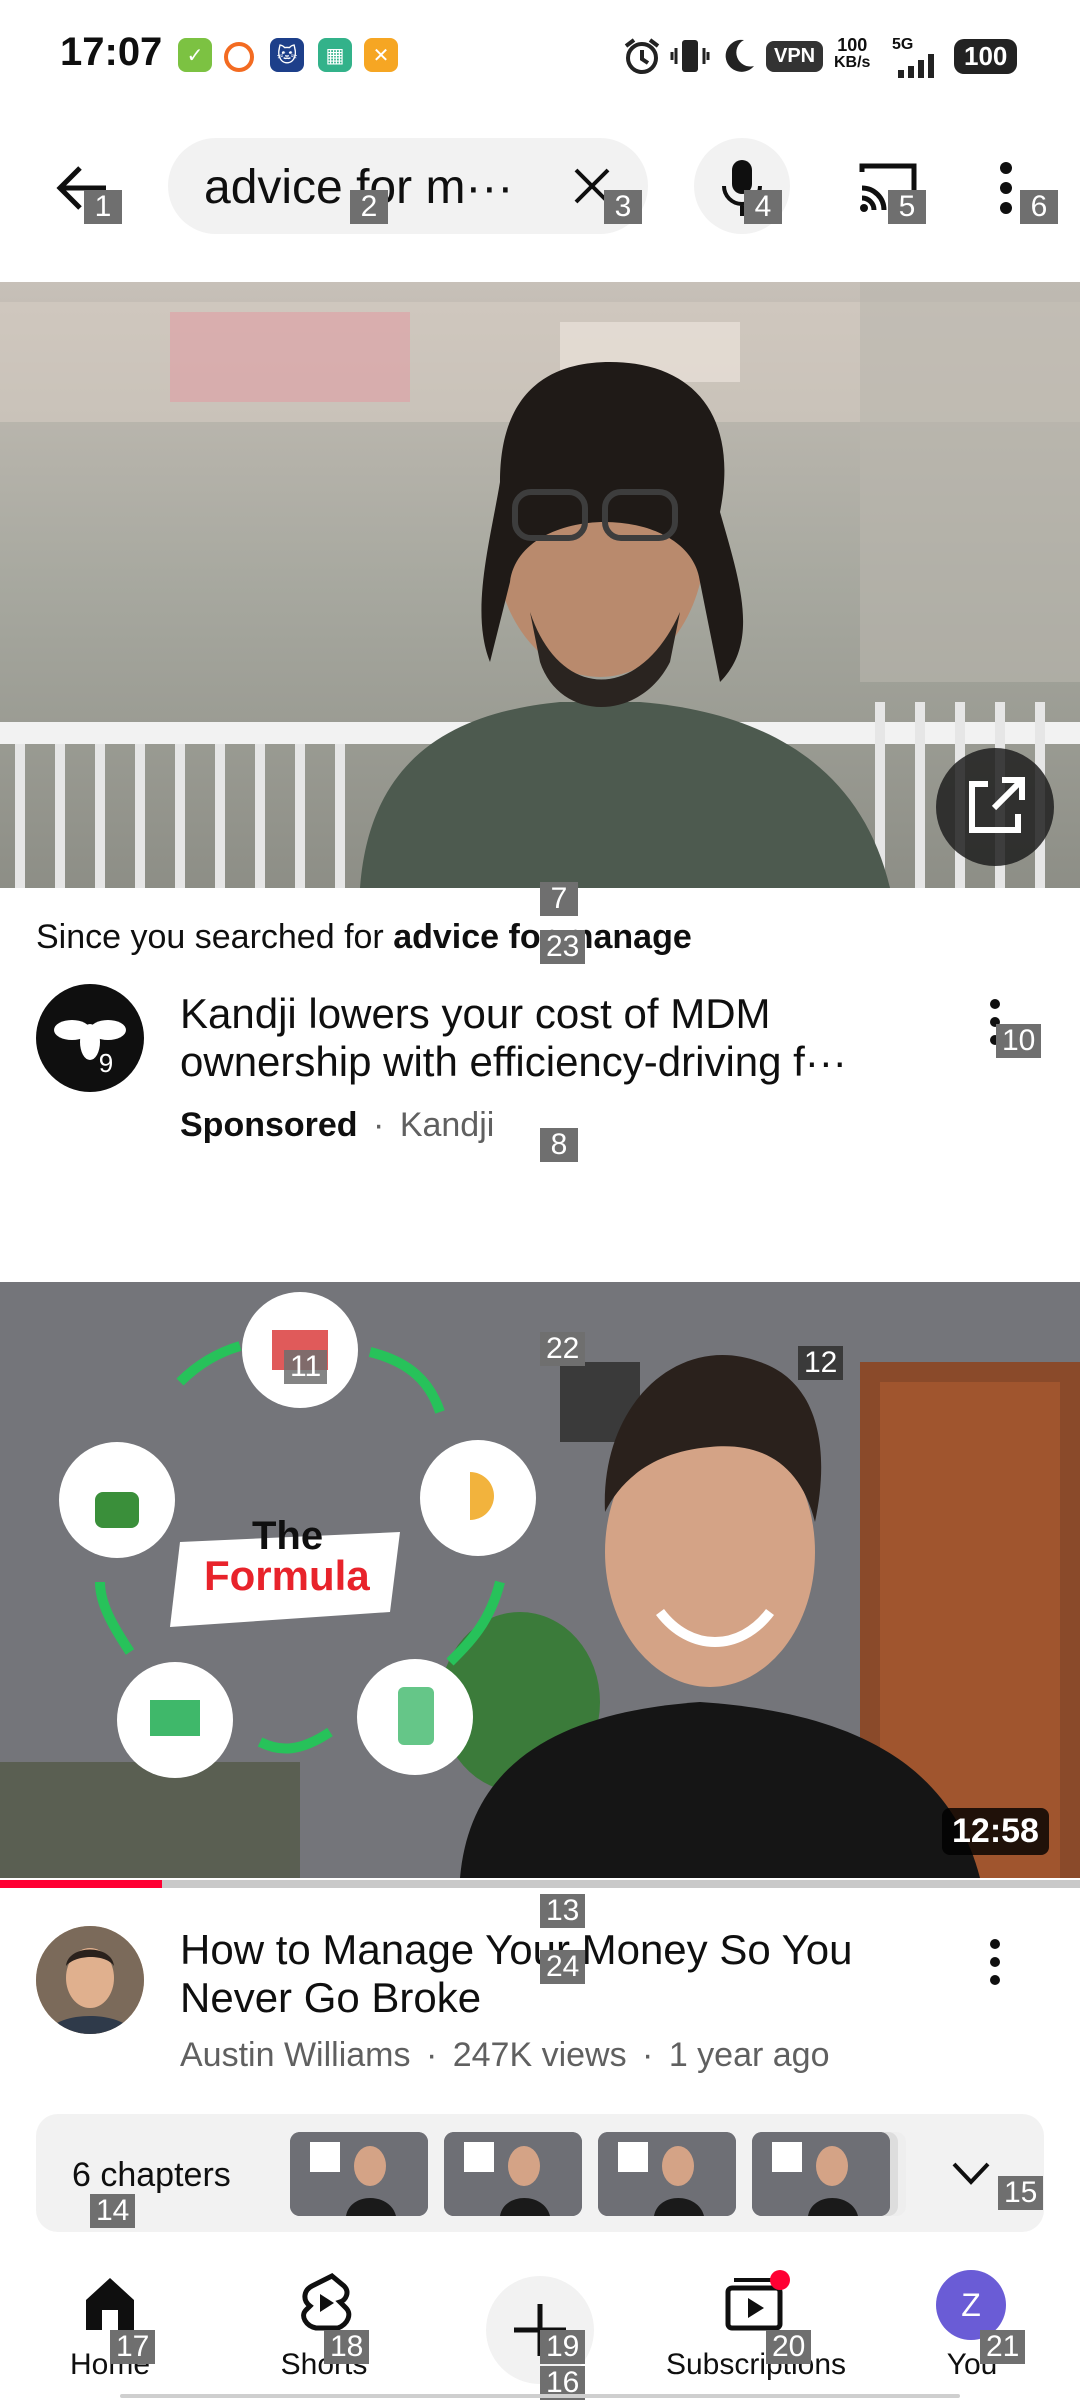 The image size is (1080, 2400). Describe the element at coordinates (326, 2302) in the screenshot. I see `shorts-icon` at that location.